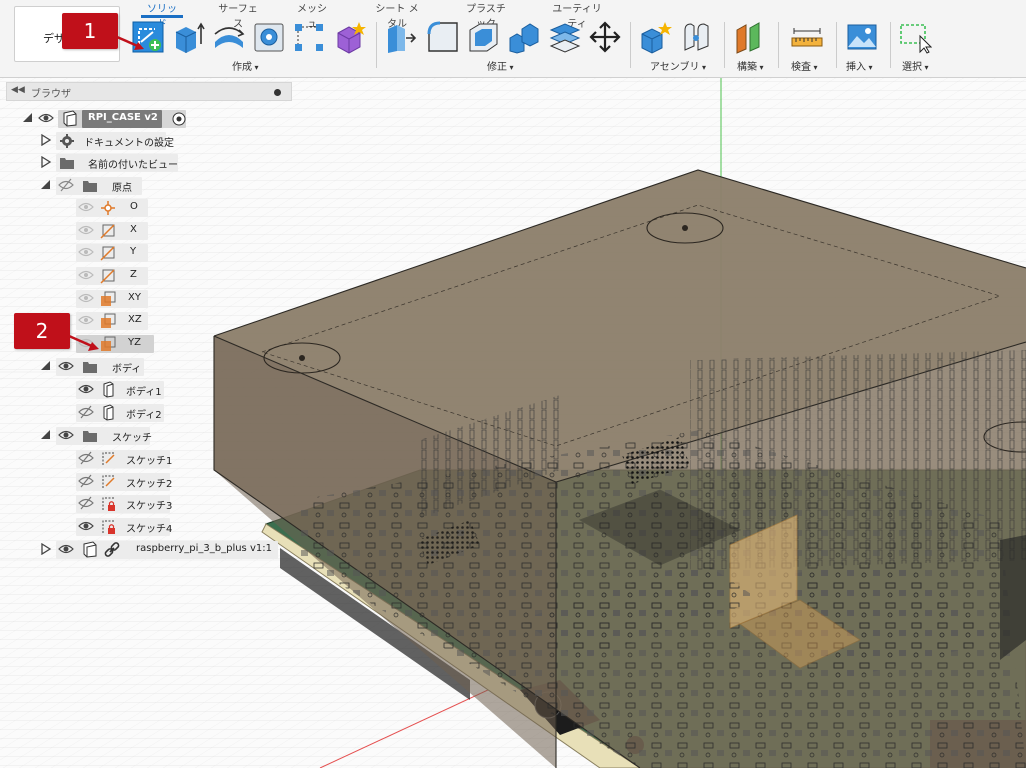  Describe the element at coordinates (443, 37) in the screenshot. I see `fillet-button` at that location.